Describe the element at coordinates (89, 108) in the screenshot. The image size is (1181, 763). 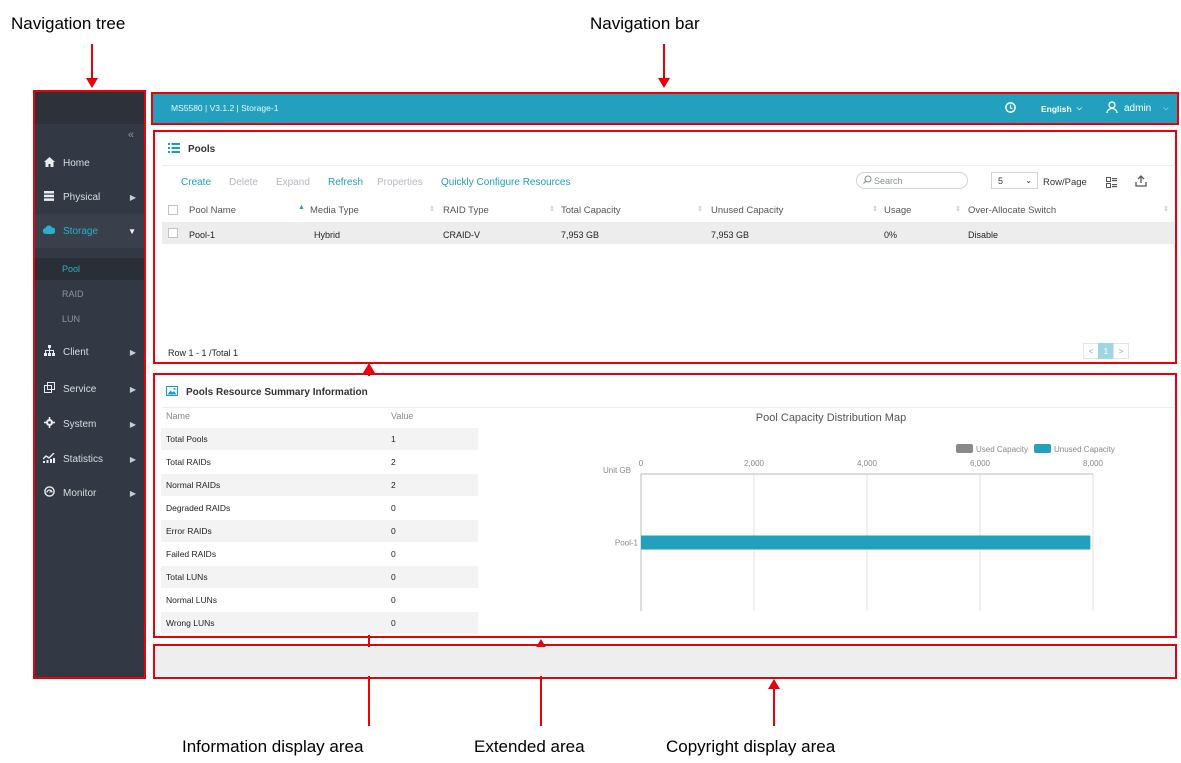
I see `sidebar-header` at that location.